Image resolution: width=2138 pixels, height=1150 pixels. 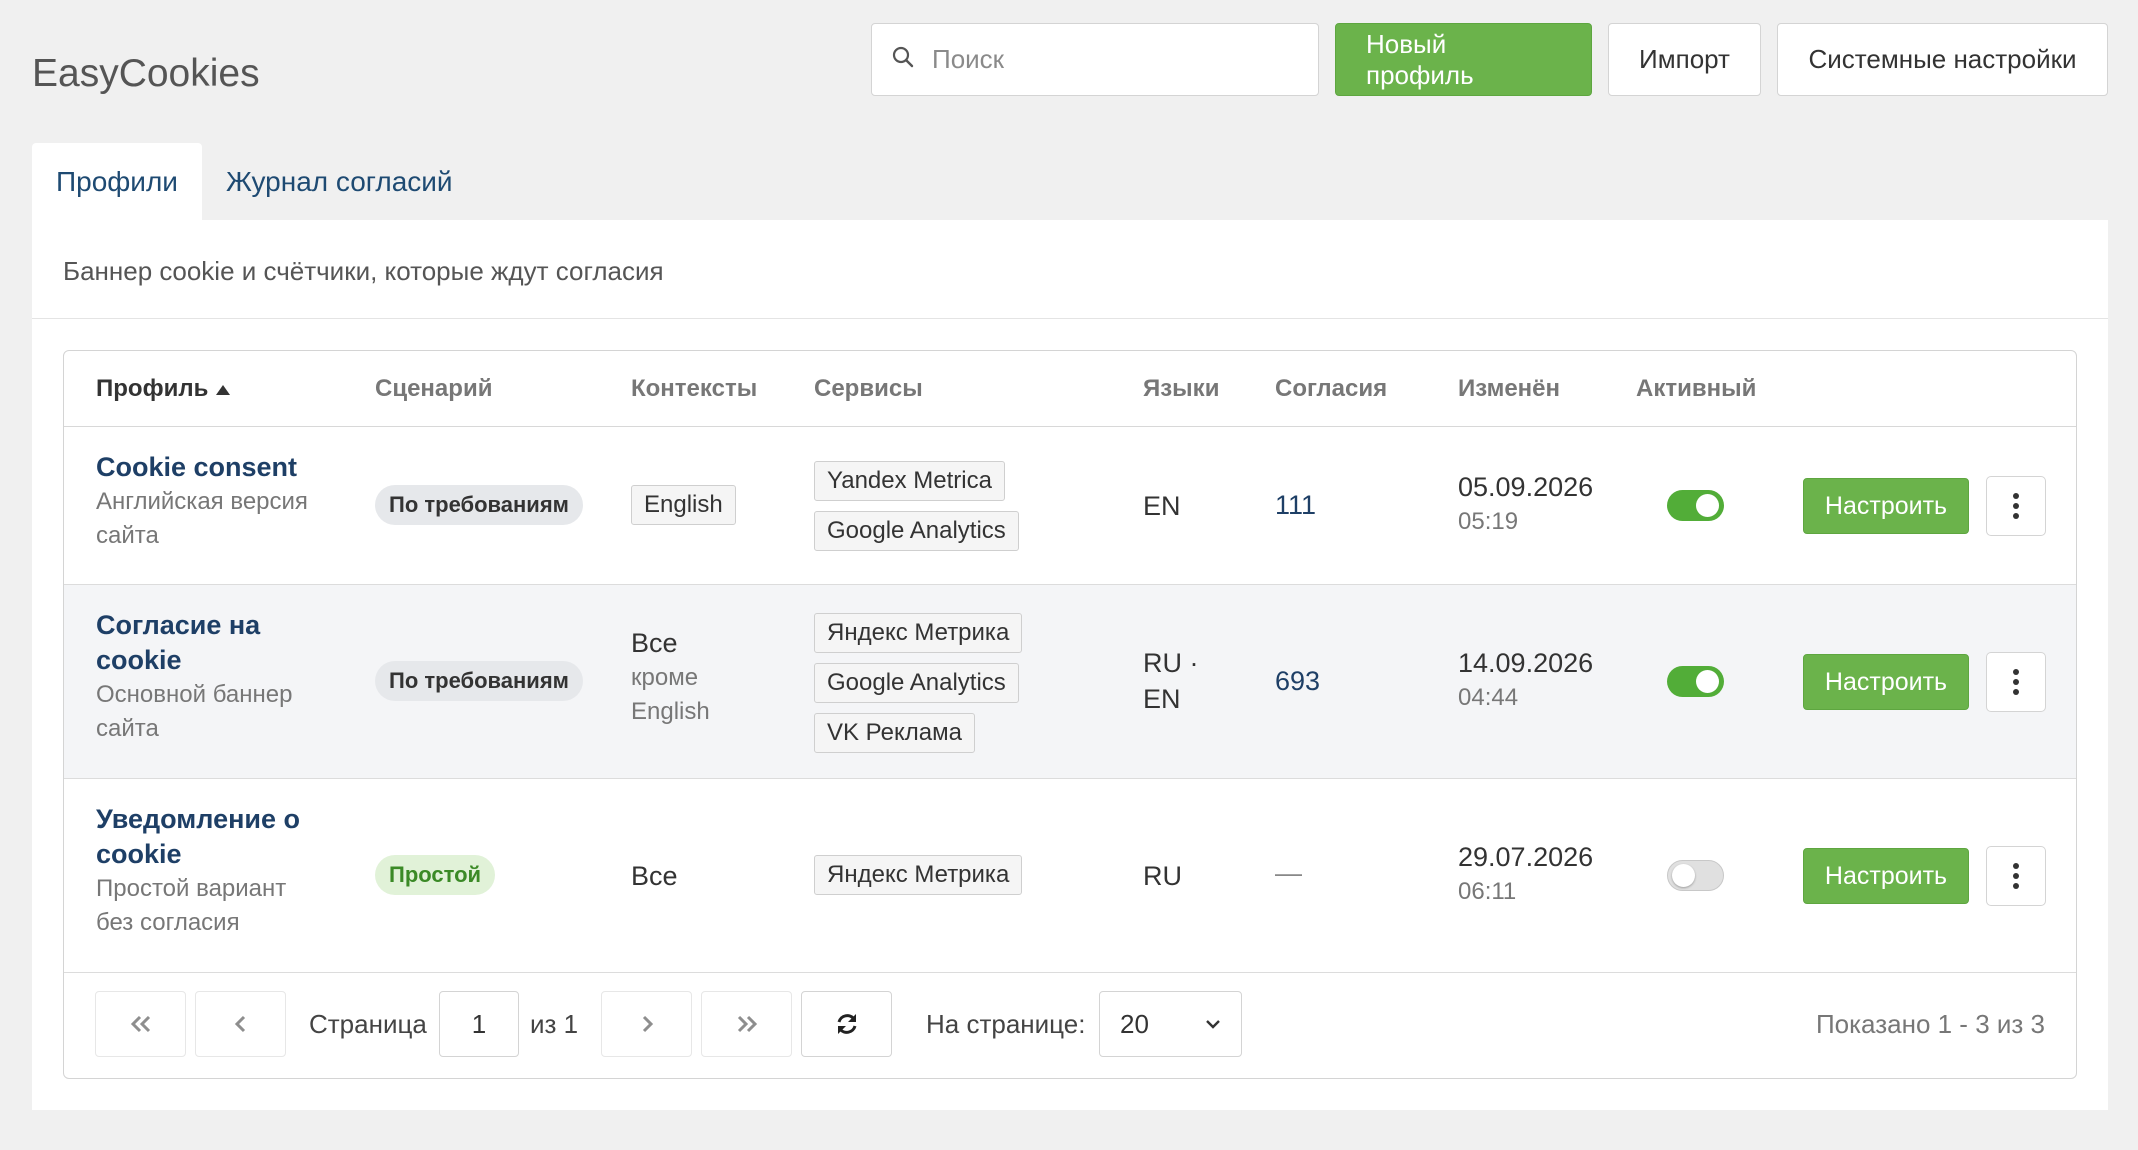 I want to click on prev-page-button, so click(x=240, y=1024).